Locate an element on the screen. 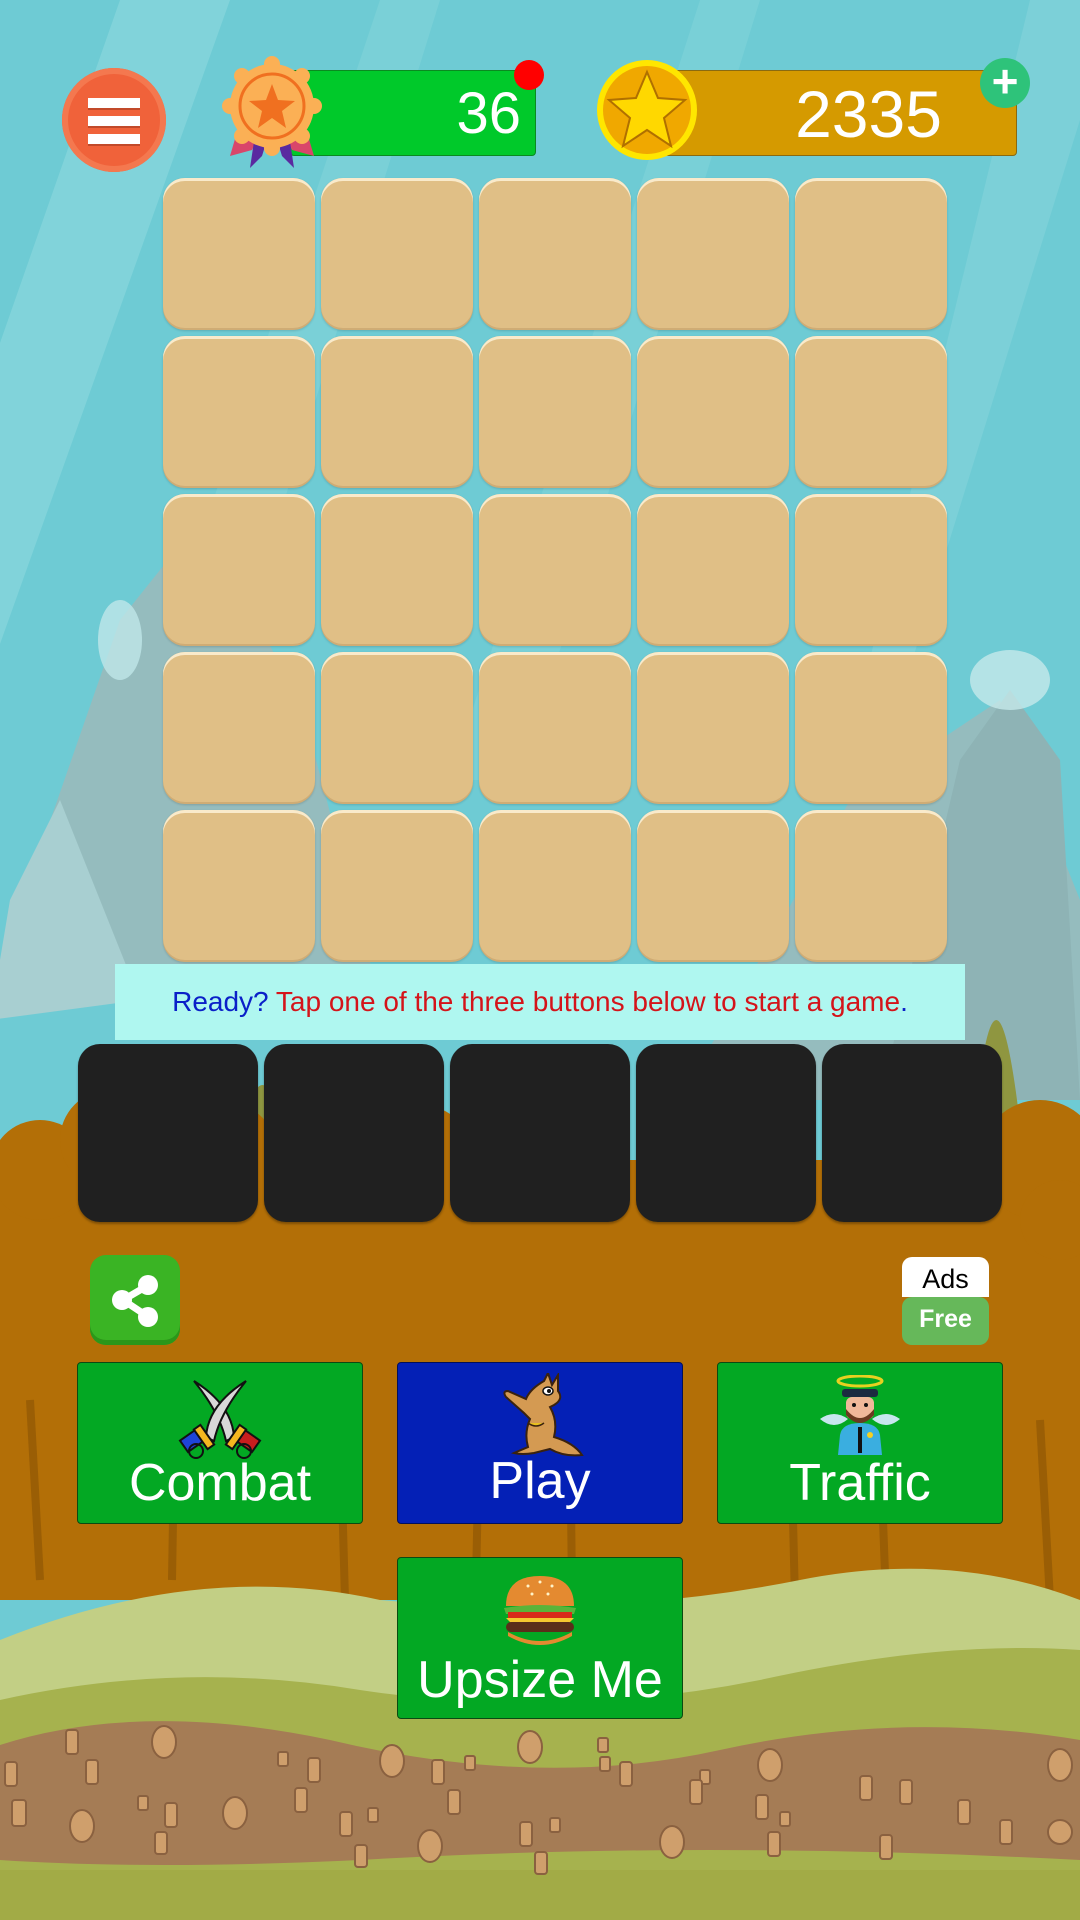  share-icon is located at coordinates (135, 1301).